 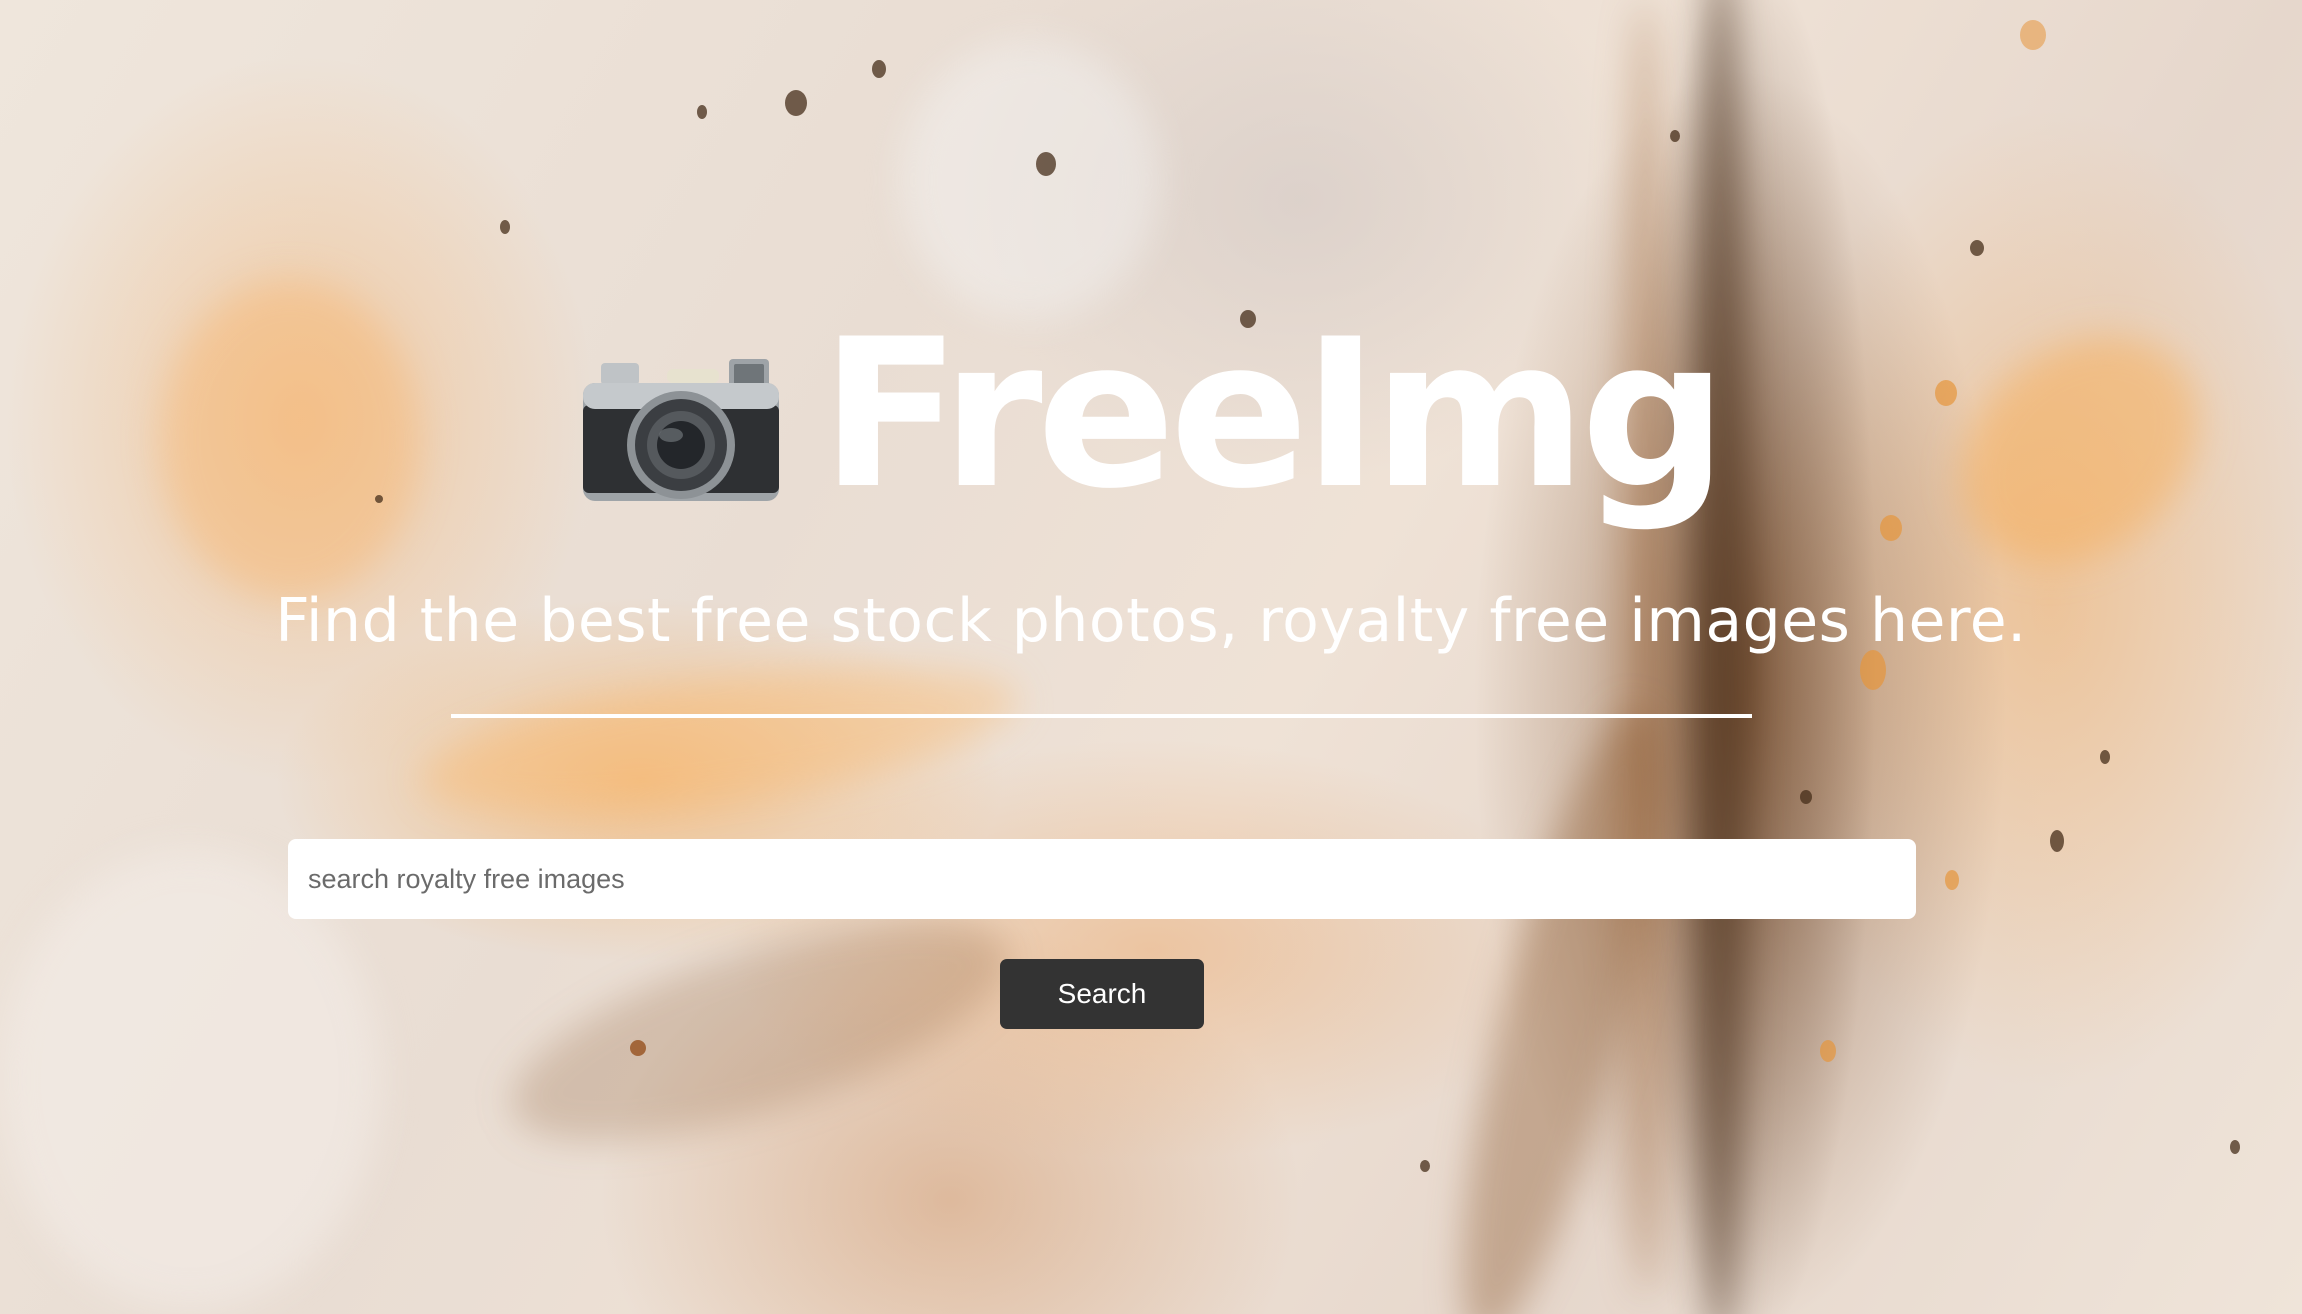 What do you see at coordinates (1274, 414) in the screenshot?
I see `brand-name: FreeImg` at bounding box center [1274, 414].